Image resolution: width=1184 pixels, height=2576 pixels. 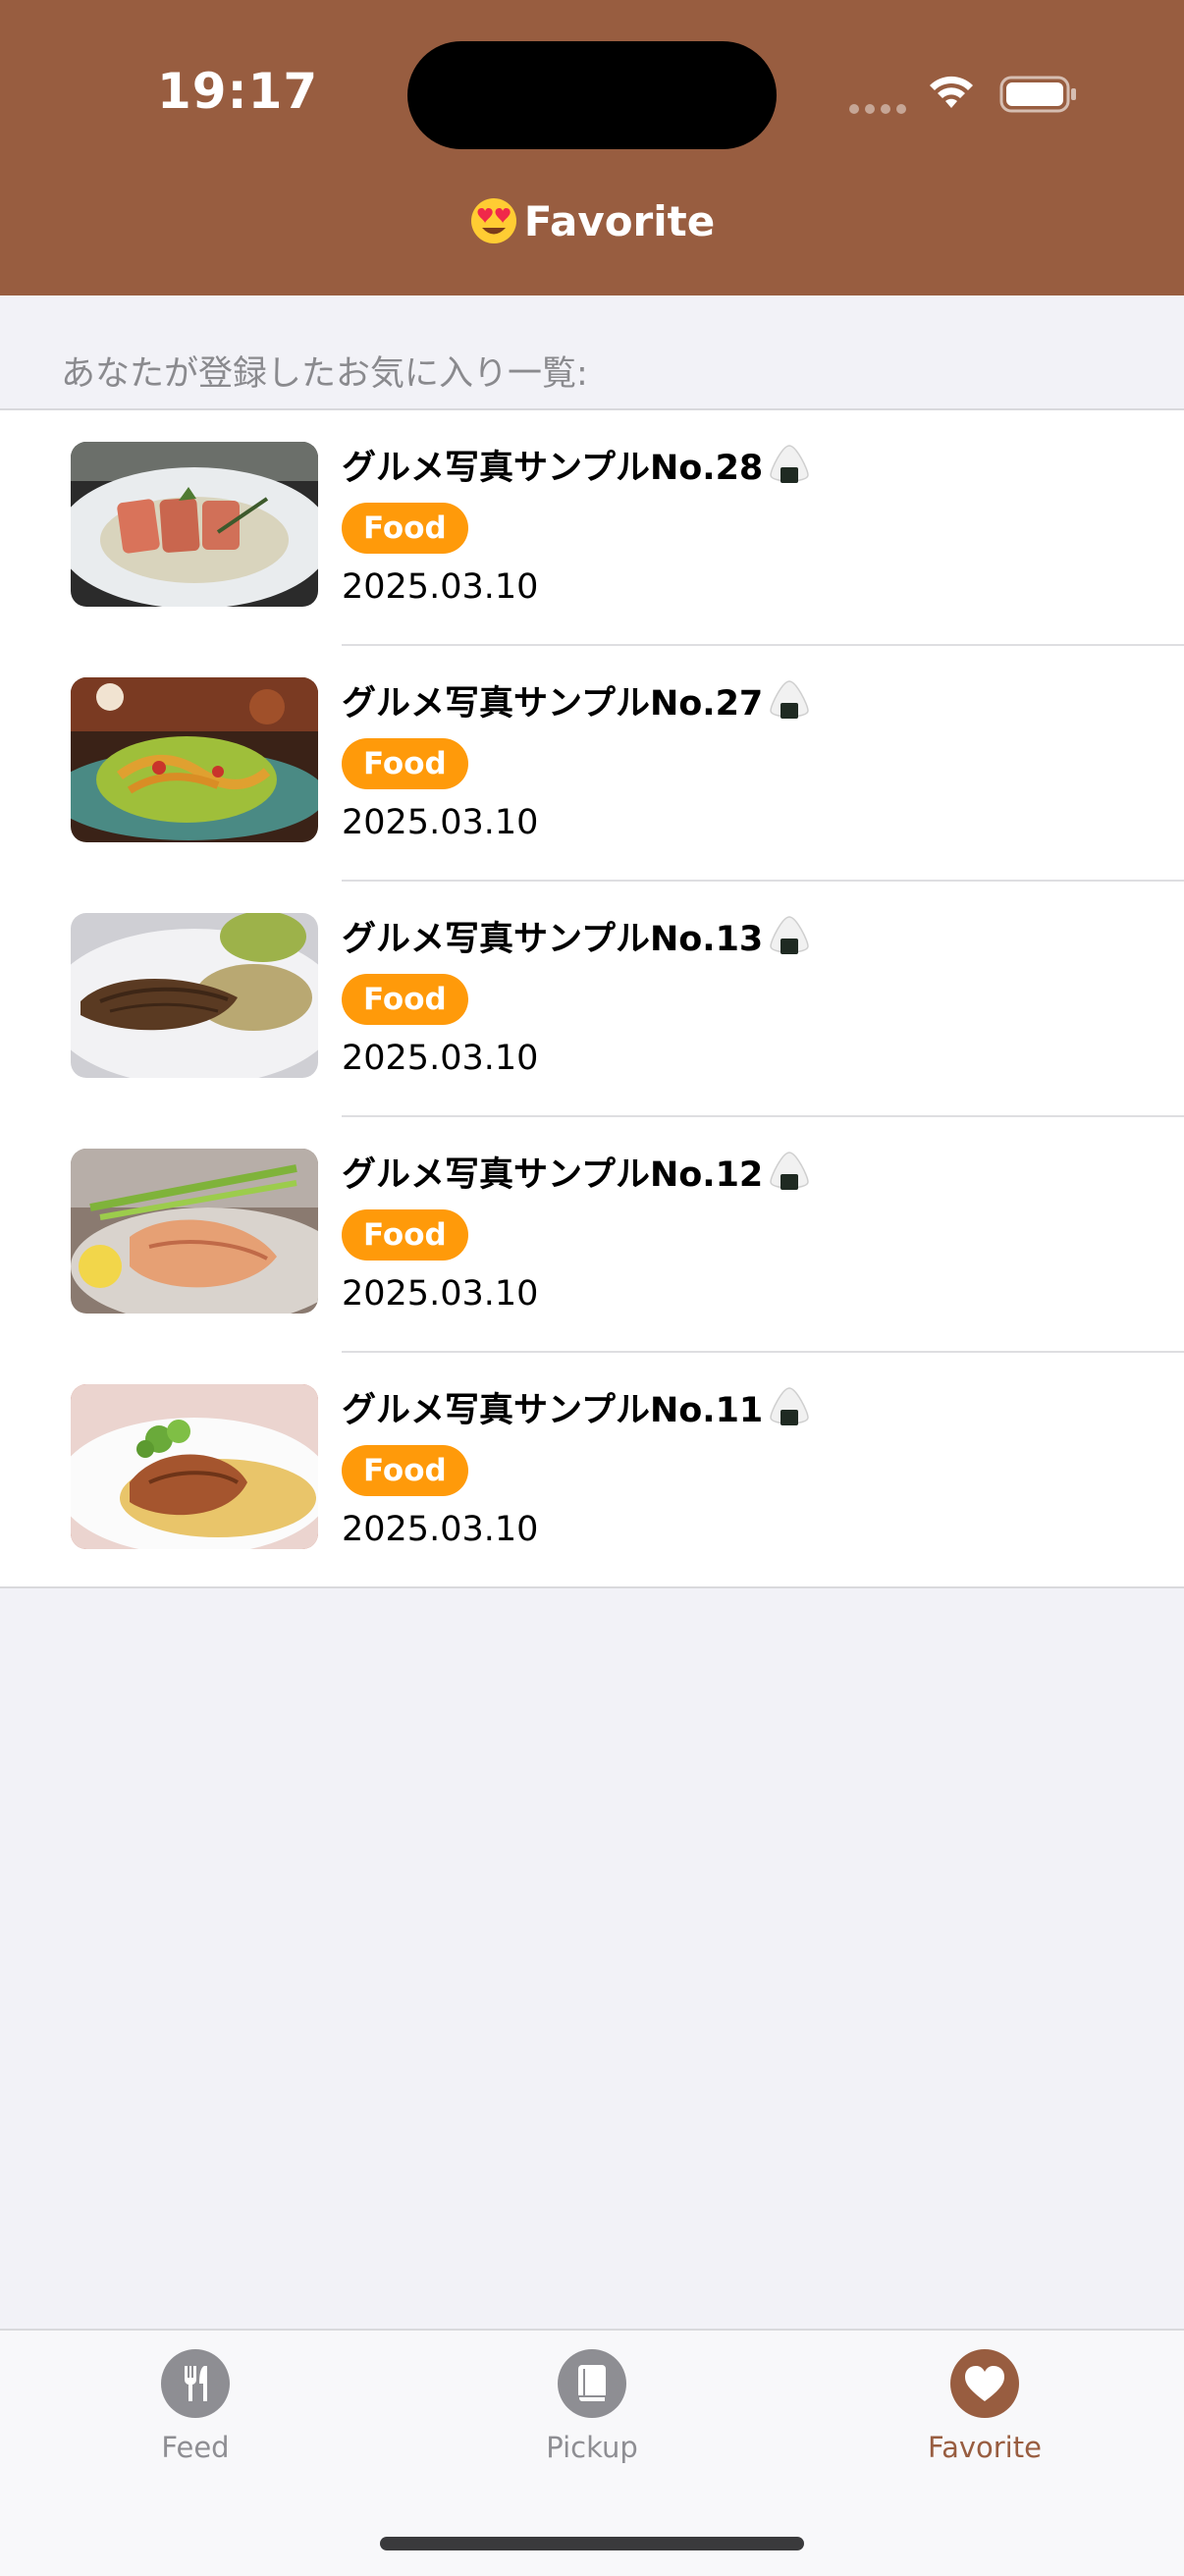 I want to click on page-title: Favorite, so click(x=592, y=220).